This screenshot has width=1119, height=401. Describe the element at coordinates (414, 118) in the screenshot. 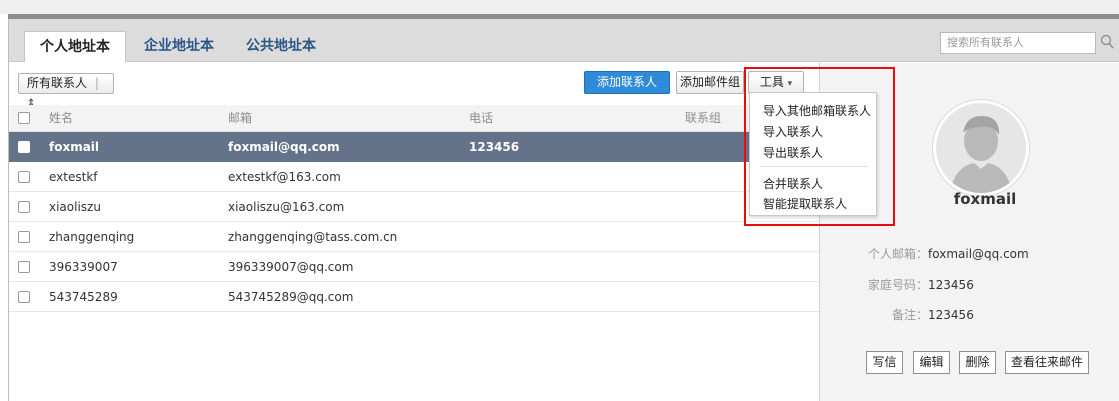

I see `table-header: 姓名 邮箱 电话 联系组` at that location.